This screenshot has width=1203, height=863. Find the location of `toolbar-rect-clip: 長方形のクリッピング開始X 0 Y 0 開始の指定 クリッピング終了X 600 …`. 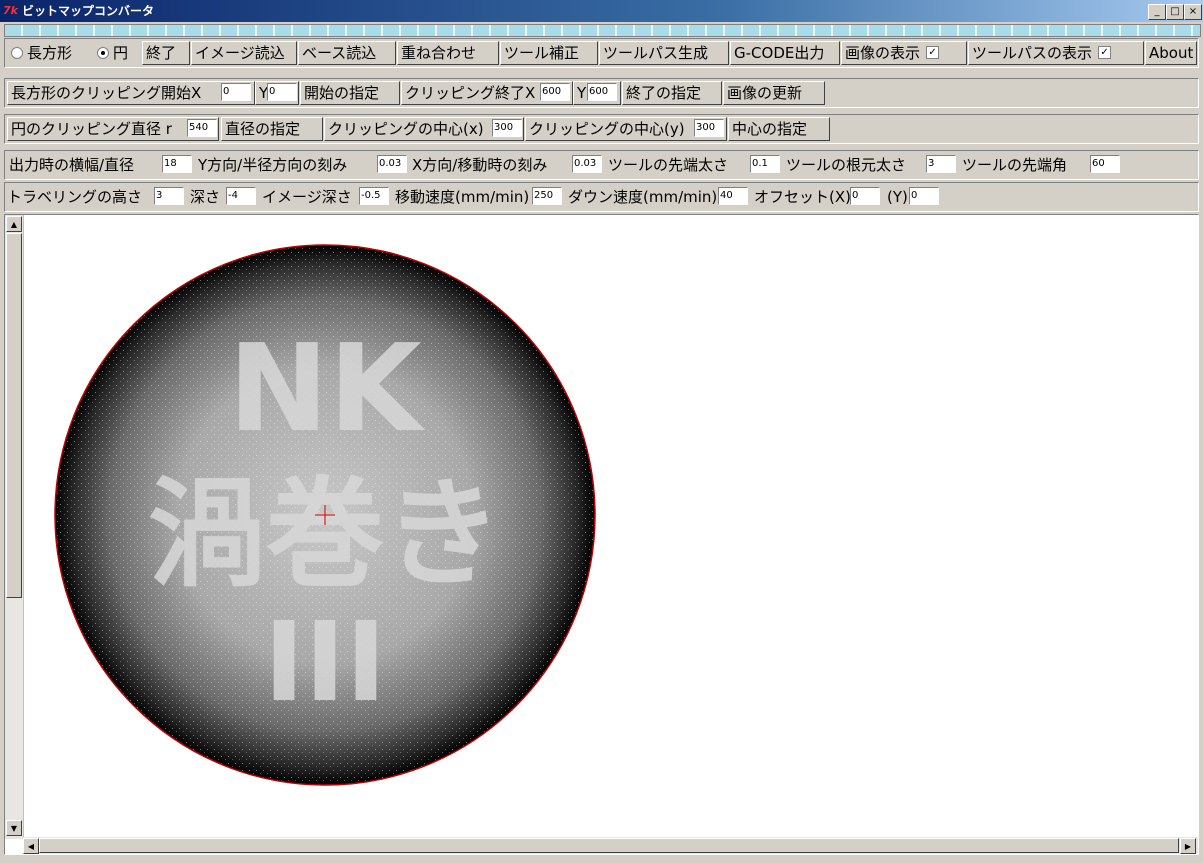

toolbar-rect-clip: 長方形のクリッピング開始X 0 Y 0 開始の指定 クリッピング終了X 600 … is located at coordinates (601, 93).